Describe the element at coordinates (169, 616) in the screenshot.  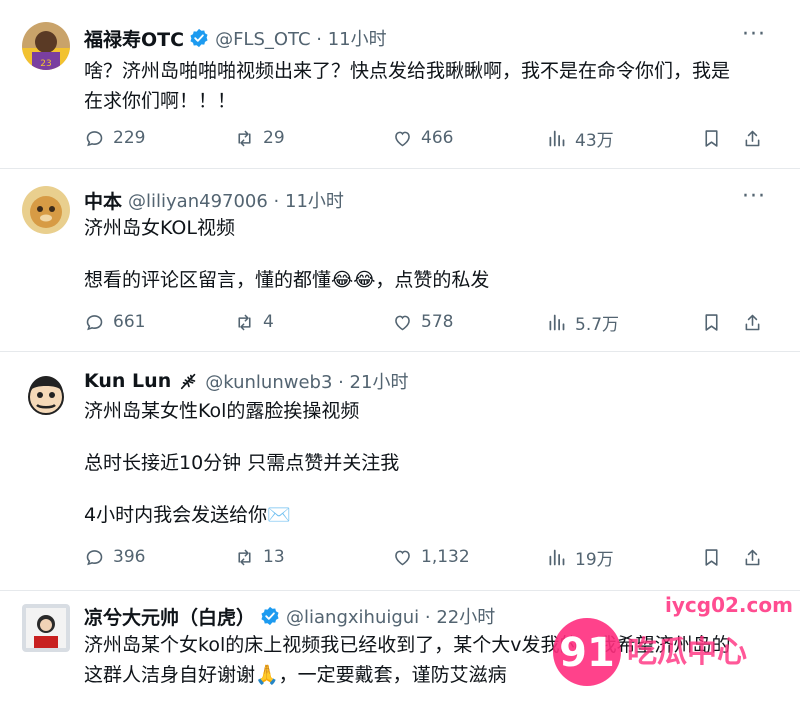
I see `author-name: 凉兮大元帅（白虎）` at that location.